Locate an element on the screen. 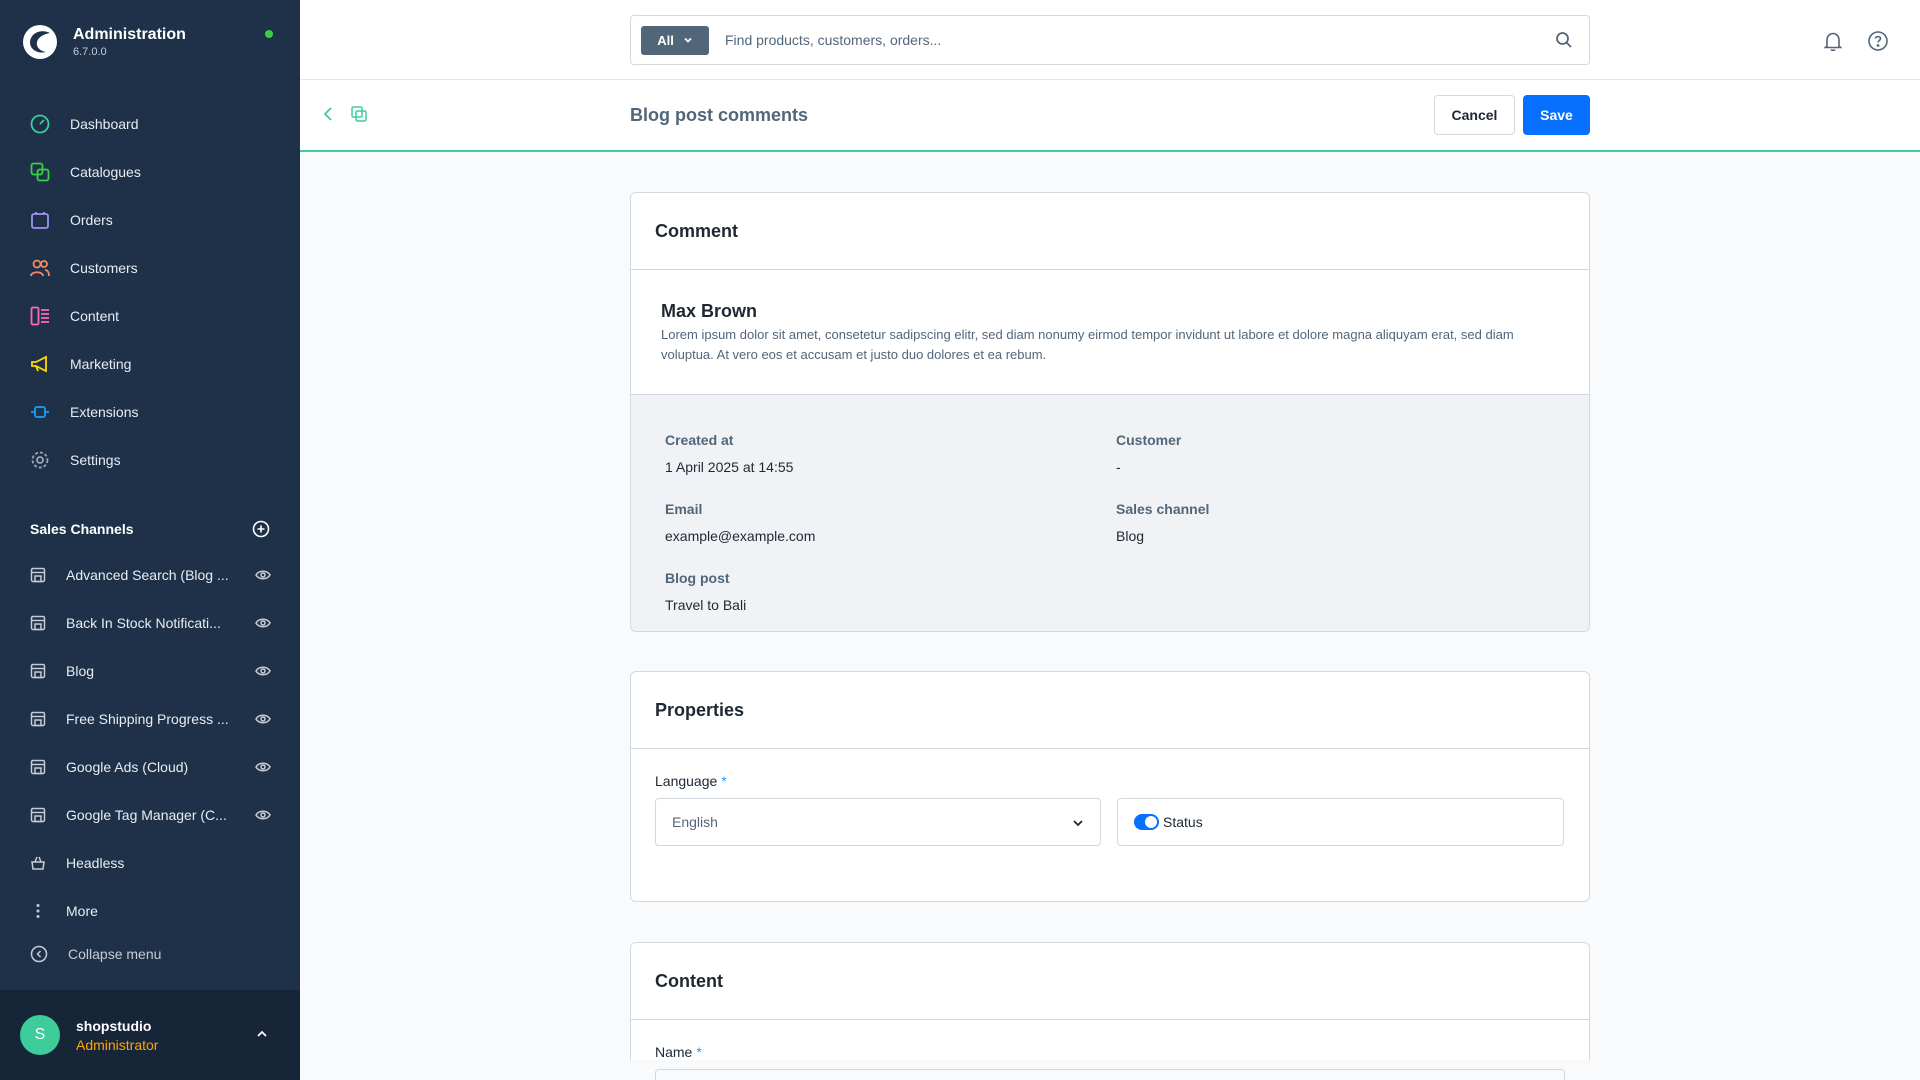 The image size is (1920, 1080). collapse-icon is located at coordinates (39, 954).